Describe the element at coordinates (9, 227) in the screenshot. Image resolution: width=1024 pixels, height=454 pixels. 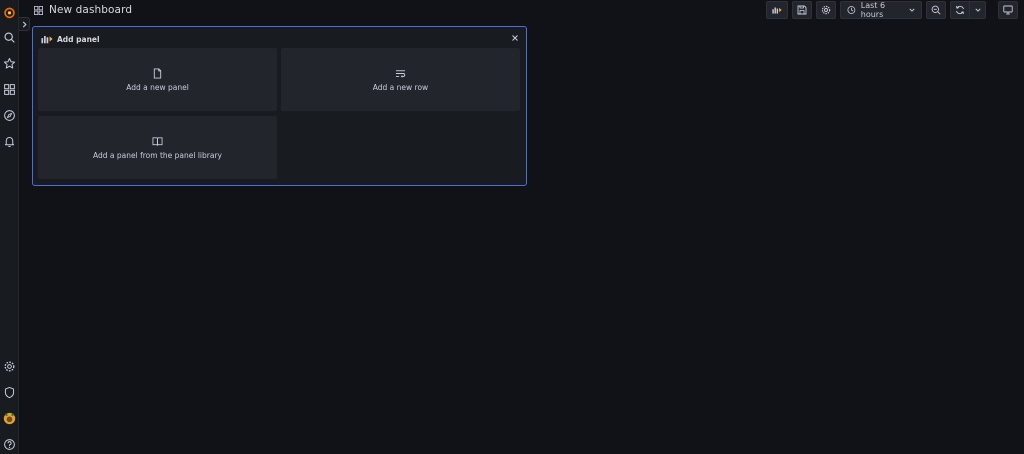
I see `sidebar` at that location.